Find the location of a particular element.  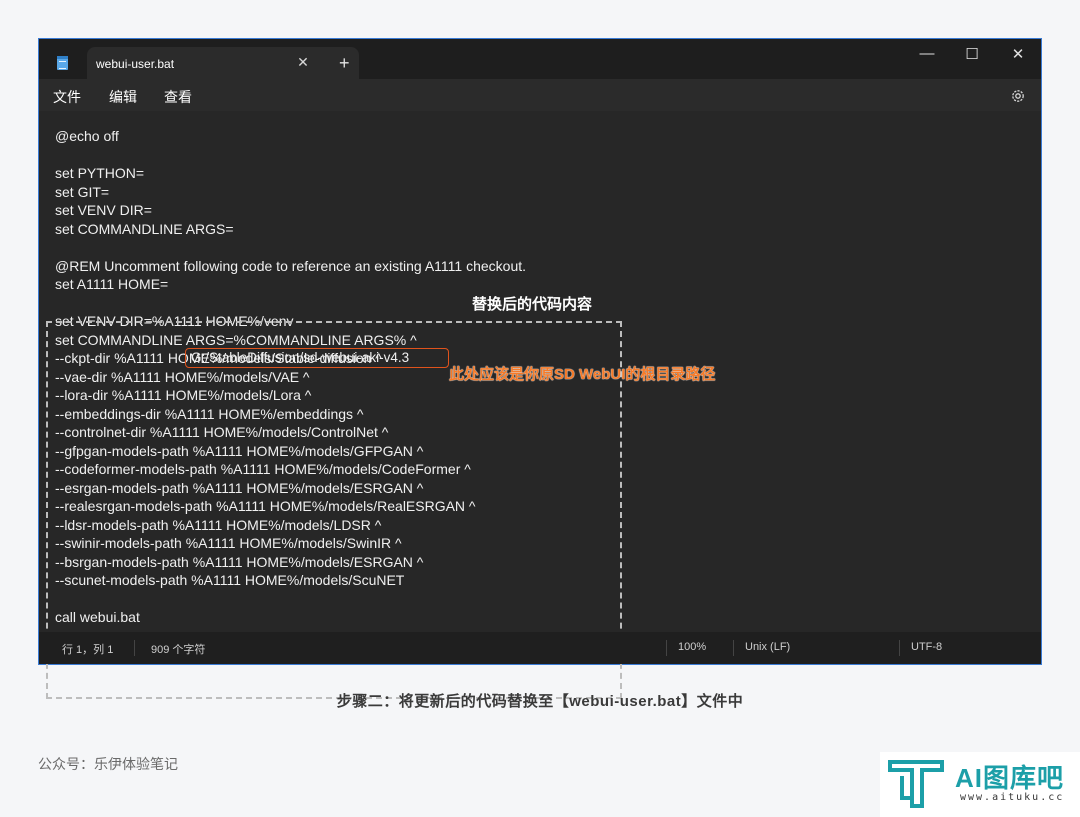

title-bar: webui-user.bat ✕ + — ☐ ✕ is located at coordinates (540, 59).